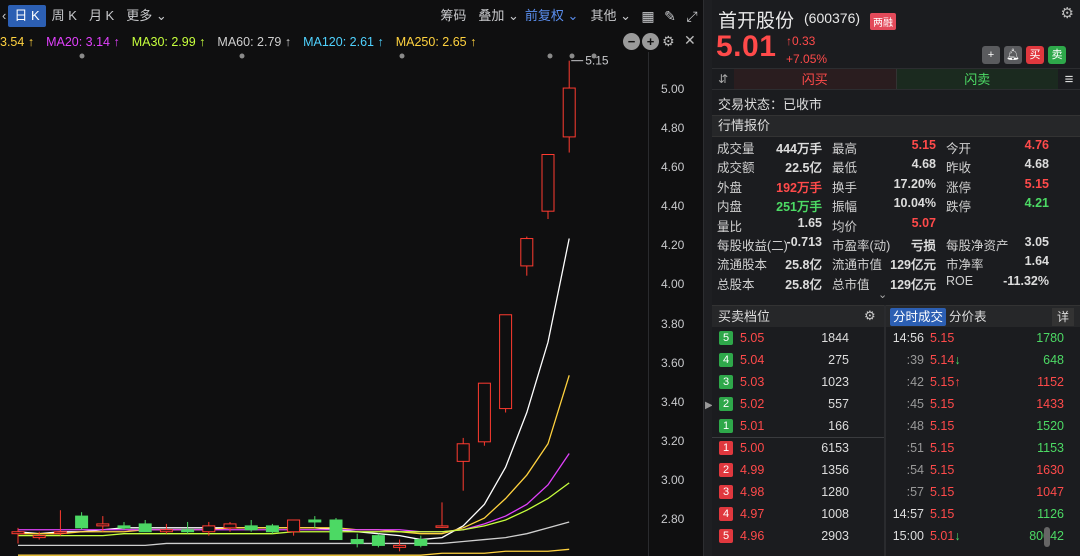  What do you see at coordinates (804, 242) in the screenshot?
I see `quote-value: -0.713` at bounding box center [804, 242].